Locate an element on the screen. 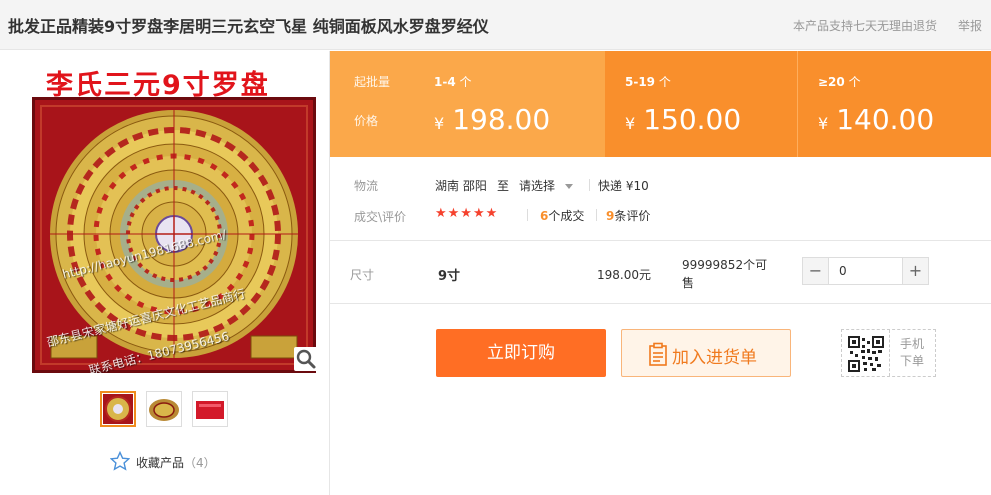 The image size is (991, 495). logistics-label: 物流 is located at coordinates (366, 186).